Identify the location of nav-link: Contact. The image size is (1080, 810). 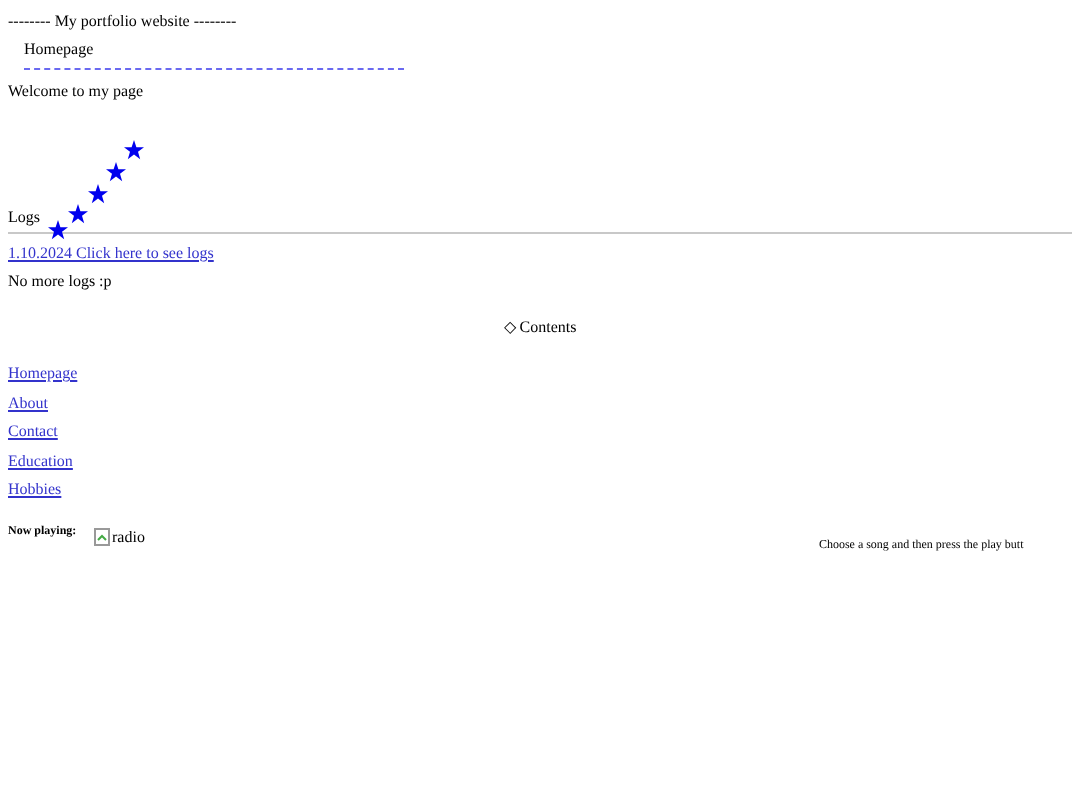
(33, 432).